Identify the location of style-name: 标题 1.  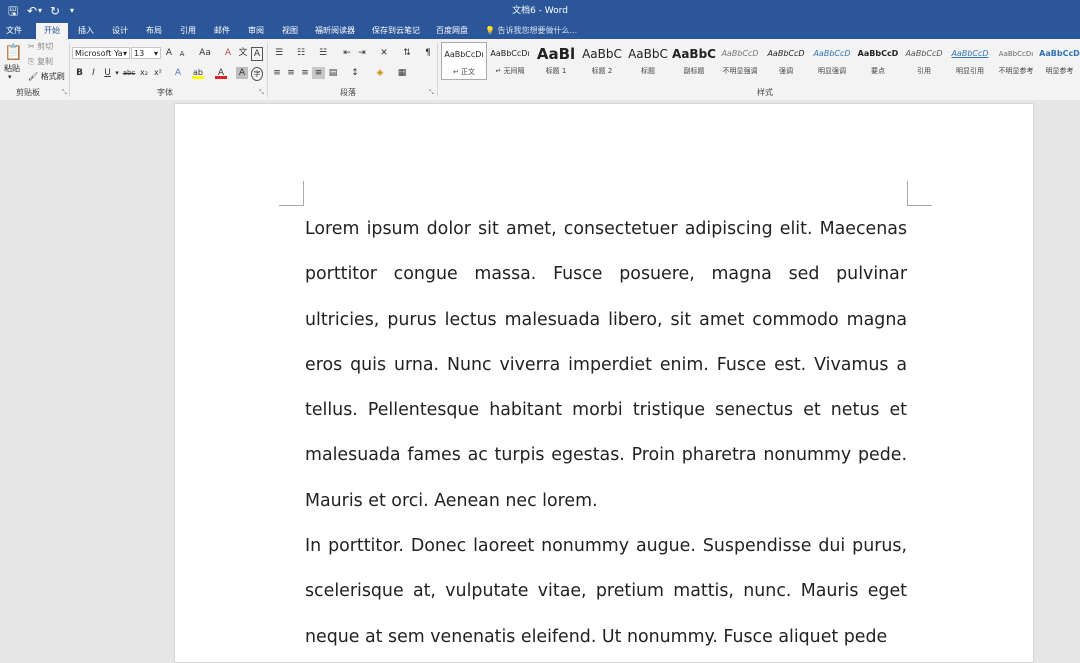
(556, 71).